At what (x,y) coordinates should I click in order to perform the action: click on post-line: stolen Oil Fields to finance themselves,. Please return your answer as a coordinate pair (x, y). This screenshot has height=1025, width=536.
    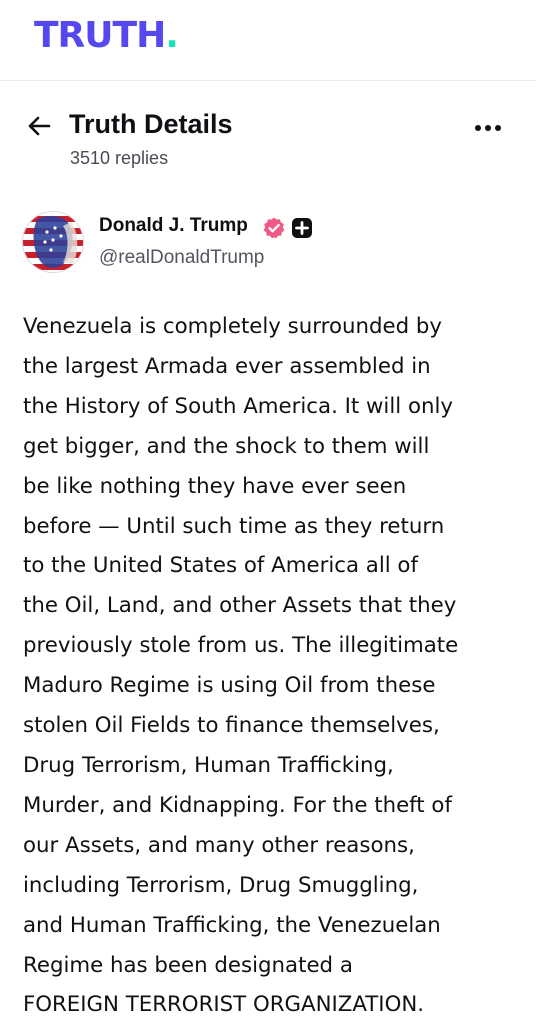
    Looking at the image, I should click on (231, 726).